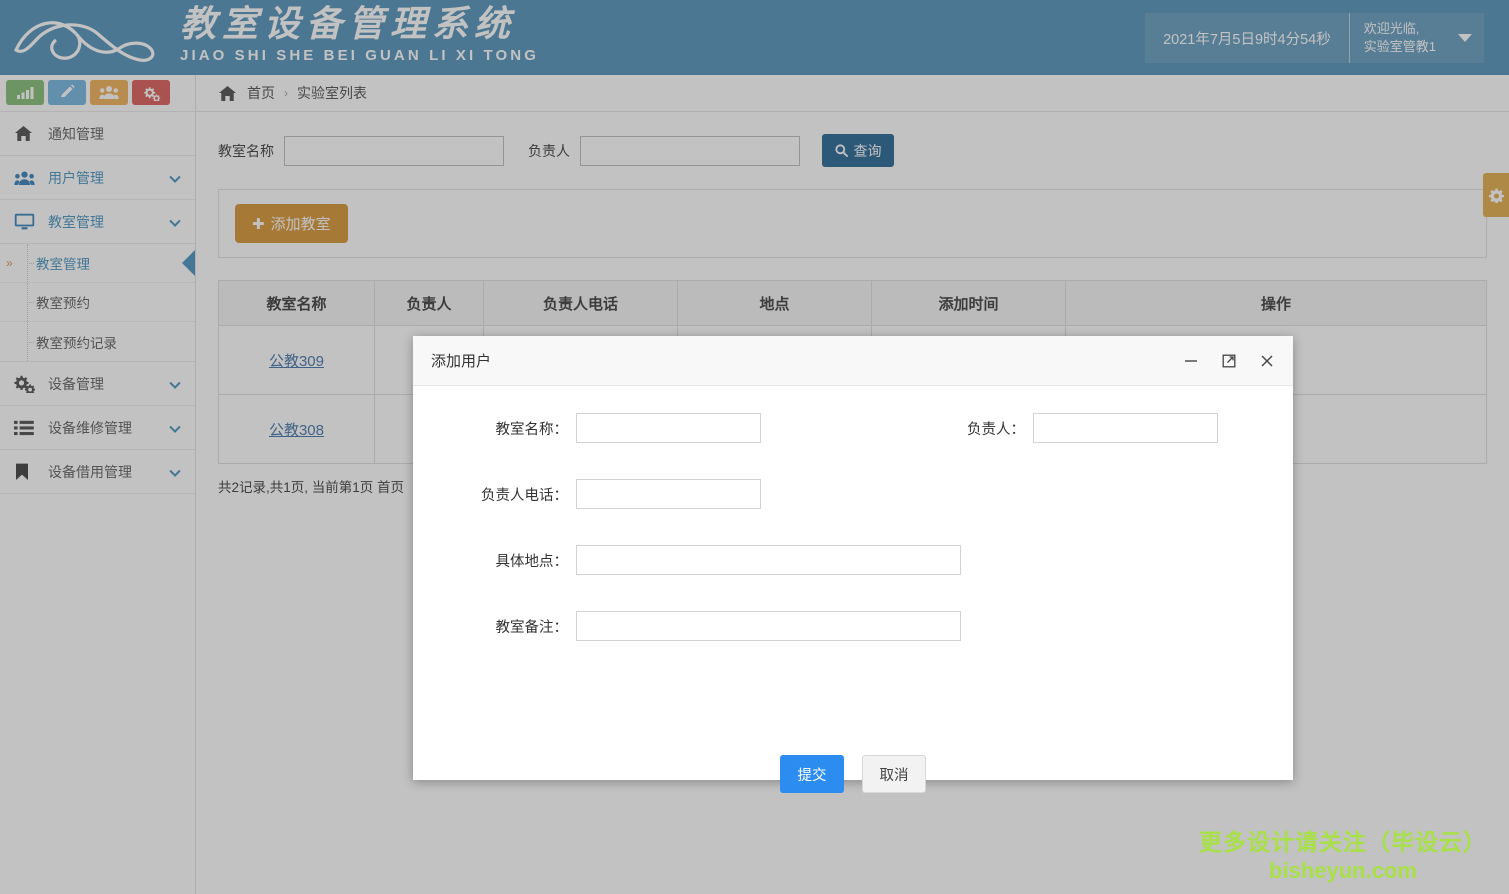 The image size is (1509, 894). What do you see at coordinates (768, 626) in the screenshot?
I see `remark-field` at bounding box center [768, 626].